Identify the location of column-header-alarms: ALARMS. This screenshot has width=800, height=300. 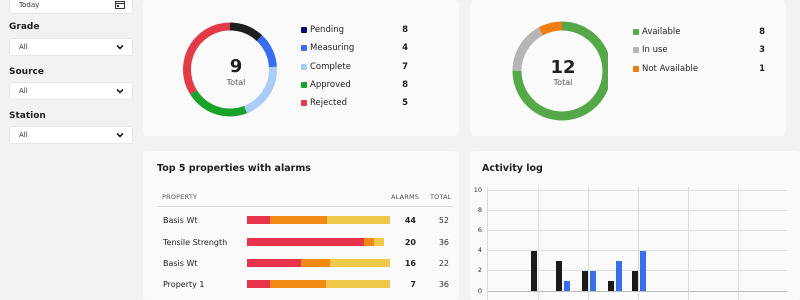
(405, 197).